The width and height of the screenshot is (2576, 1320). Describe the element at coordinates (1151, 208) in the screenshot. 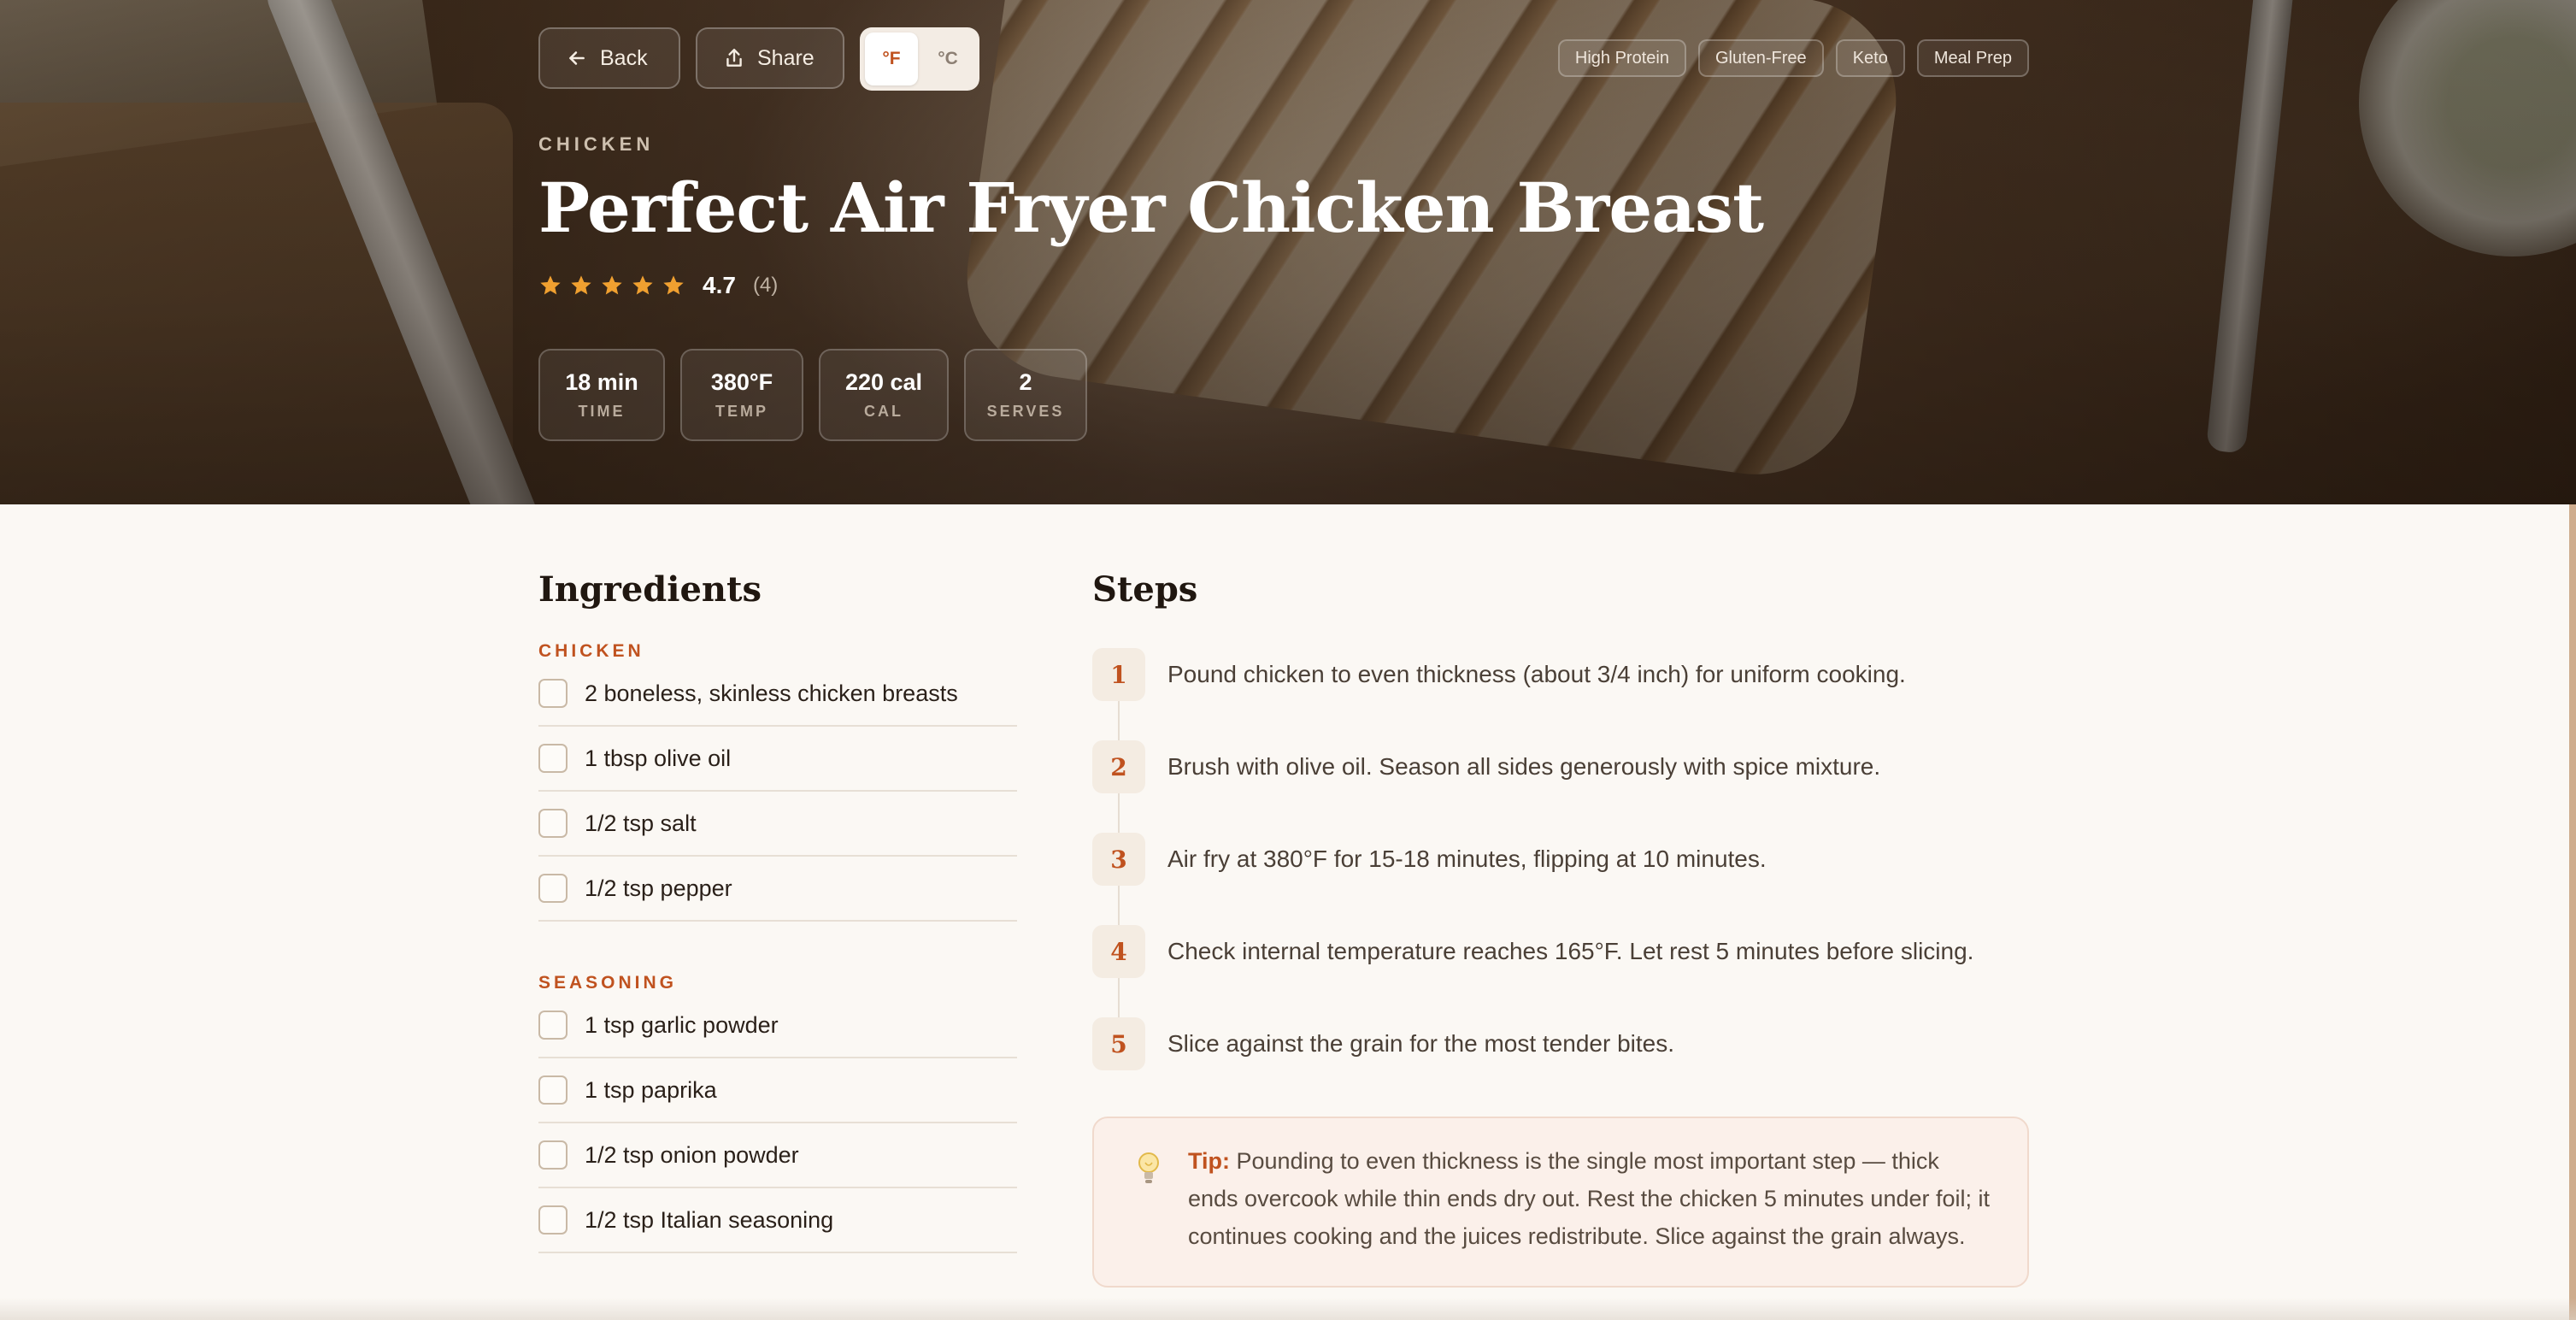

I see `page-title: Perfect Air Fryer Chicken Breast` at that location.